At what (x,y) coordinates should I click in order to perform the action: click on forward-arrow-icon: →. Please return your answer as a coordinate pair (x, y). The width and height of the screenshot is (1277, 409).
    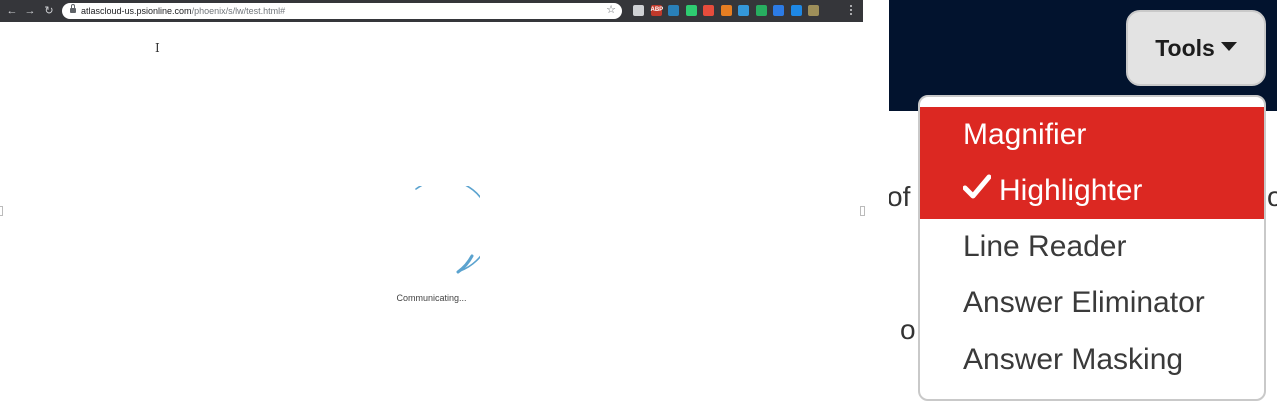
    Looking at the image, I should click on (30, 11).